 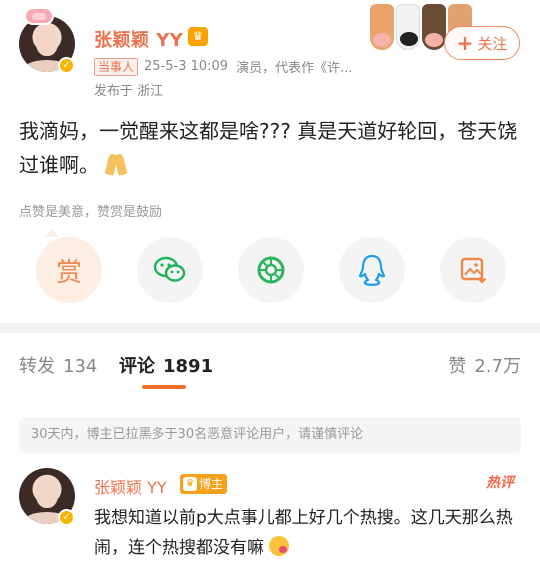 I want to click on vip-crown-icon: ♛, so click(x=198, y=36).